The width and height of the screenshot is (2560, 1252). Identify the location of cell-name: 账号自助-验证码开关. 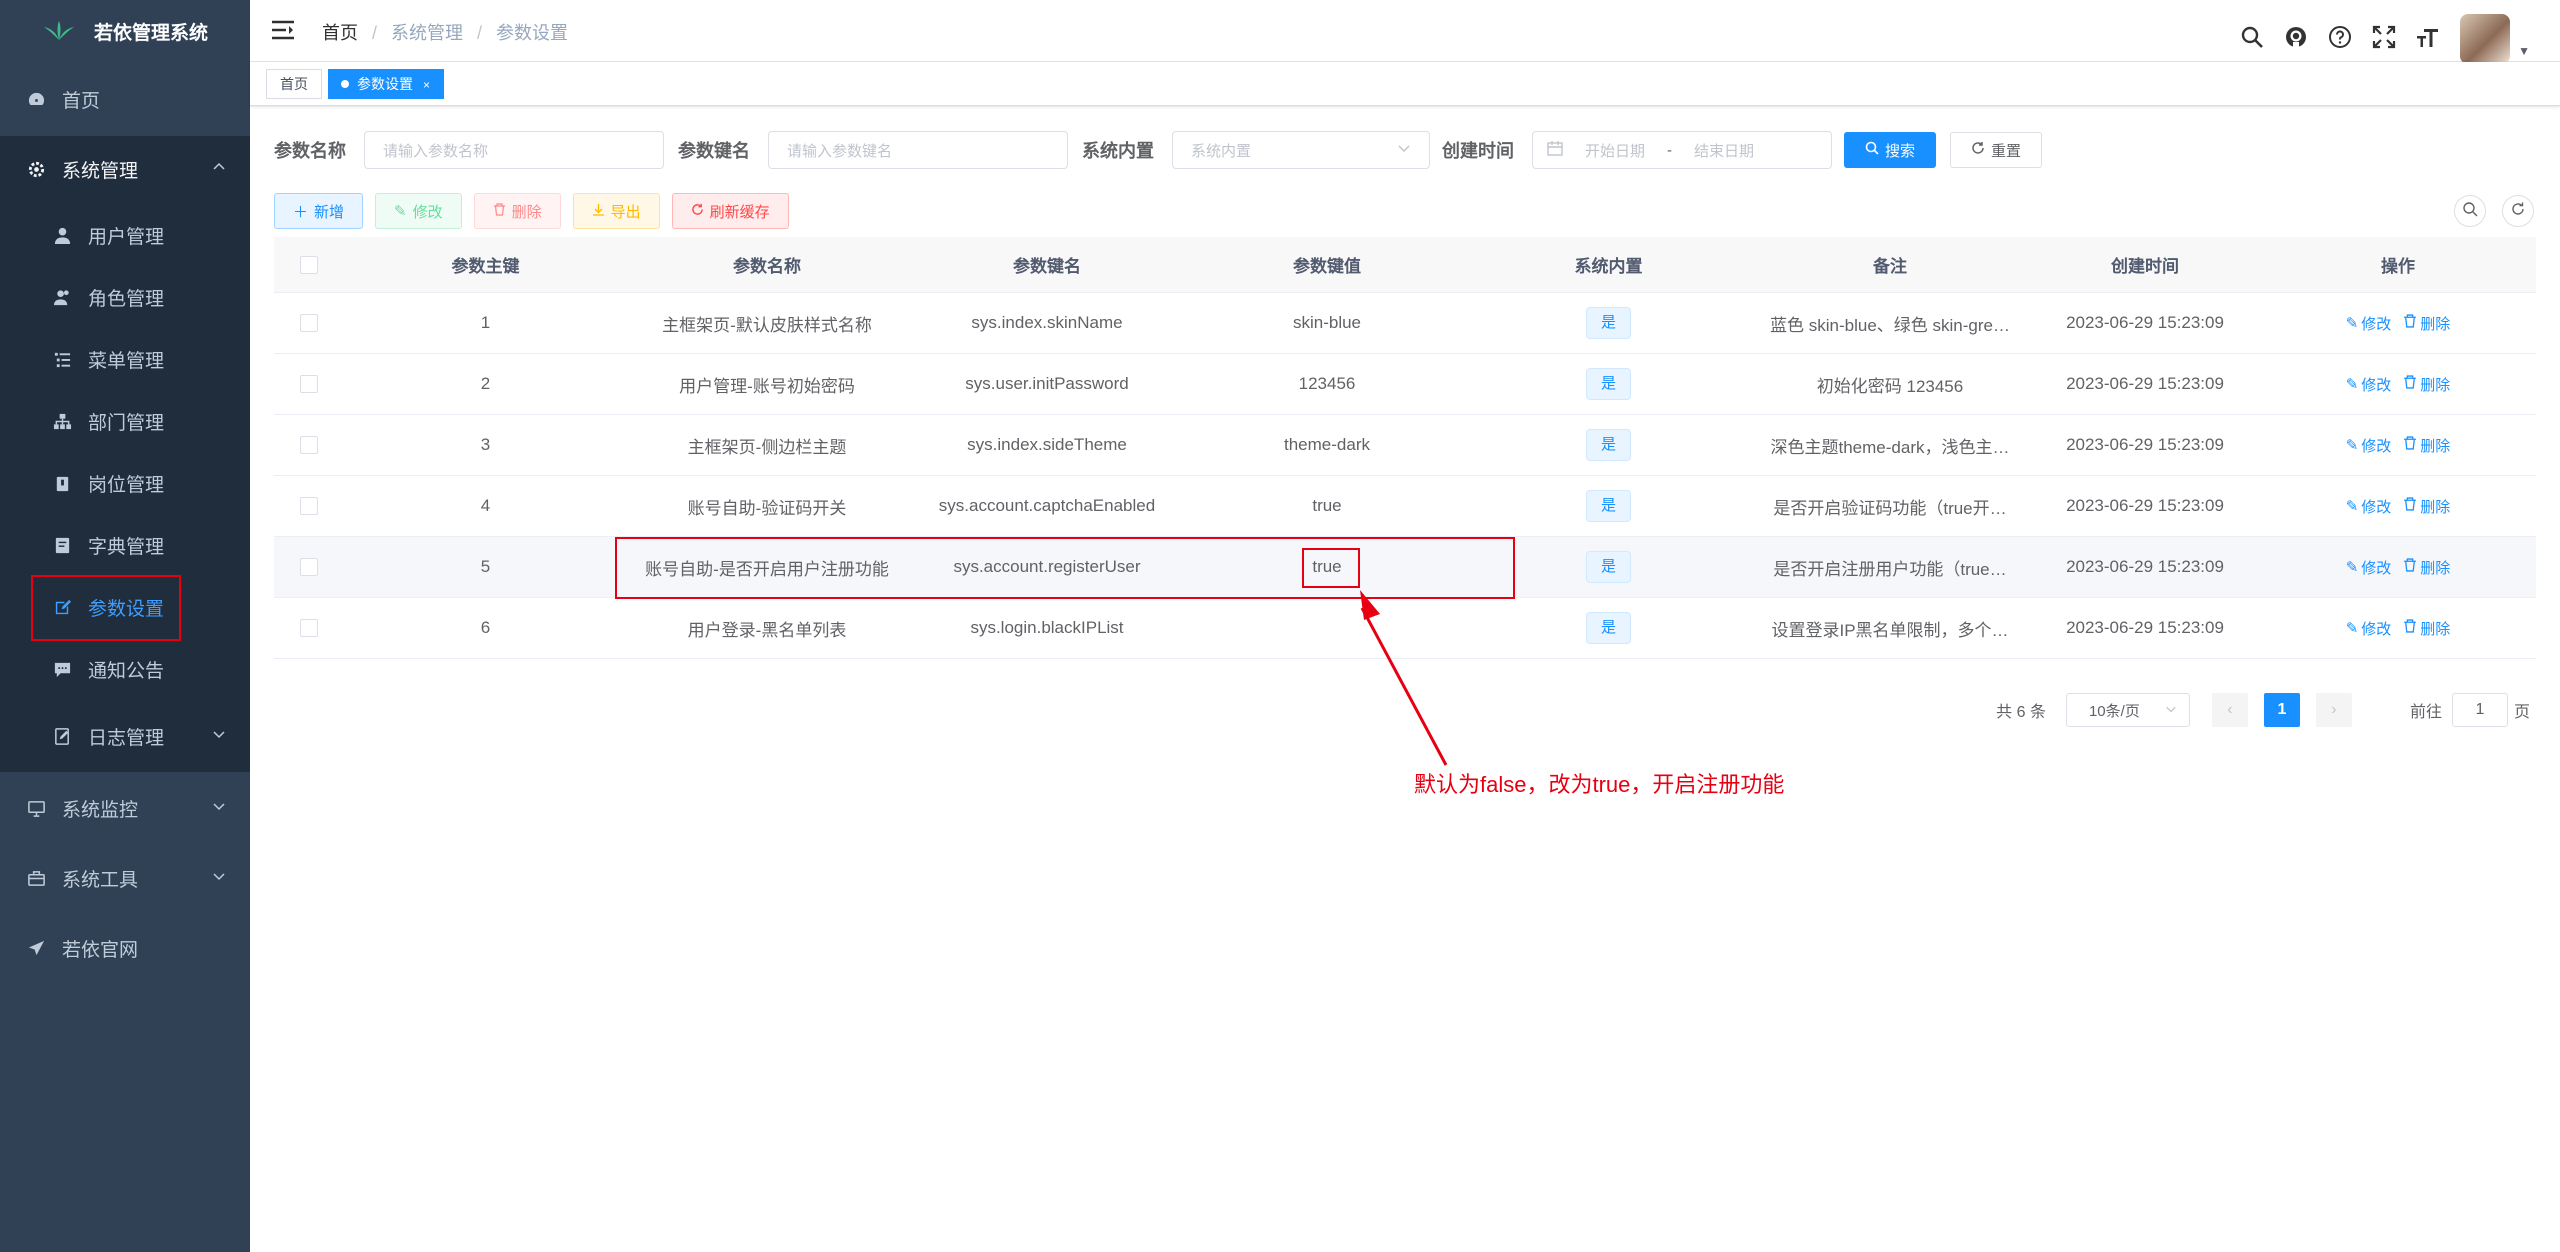
(767, 508).